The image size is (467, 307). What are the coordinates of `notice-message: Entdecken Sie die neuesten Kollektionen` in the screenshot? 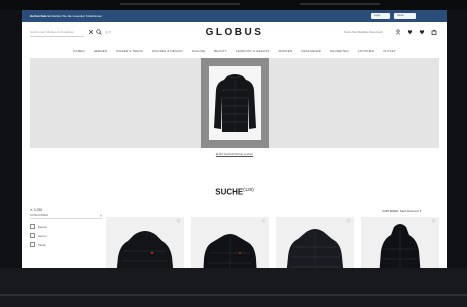 It's located at (75, 16).